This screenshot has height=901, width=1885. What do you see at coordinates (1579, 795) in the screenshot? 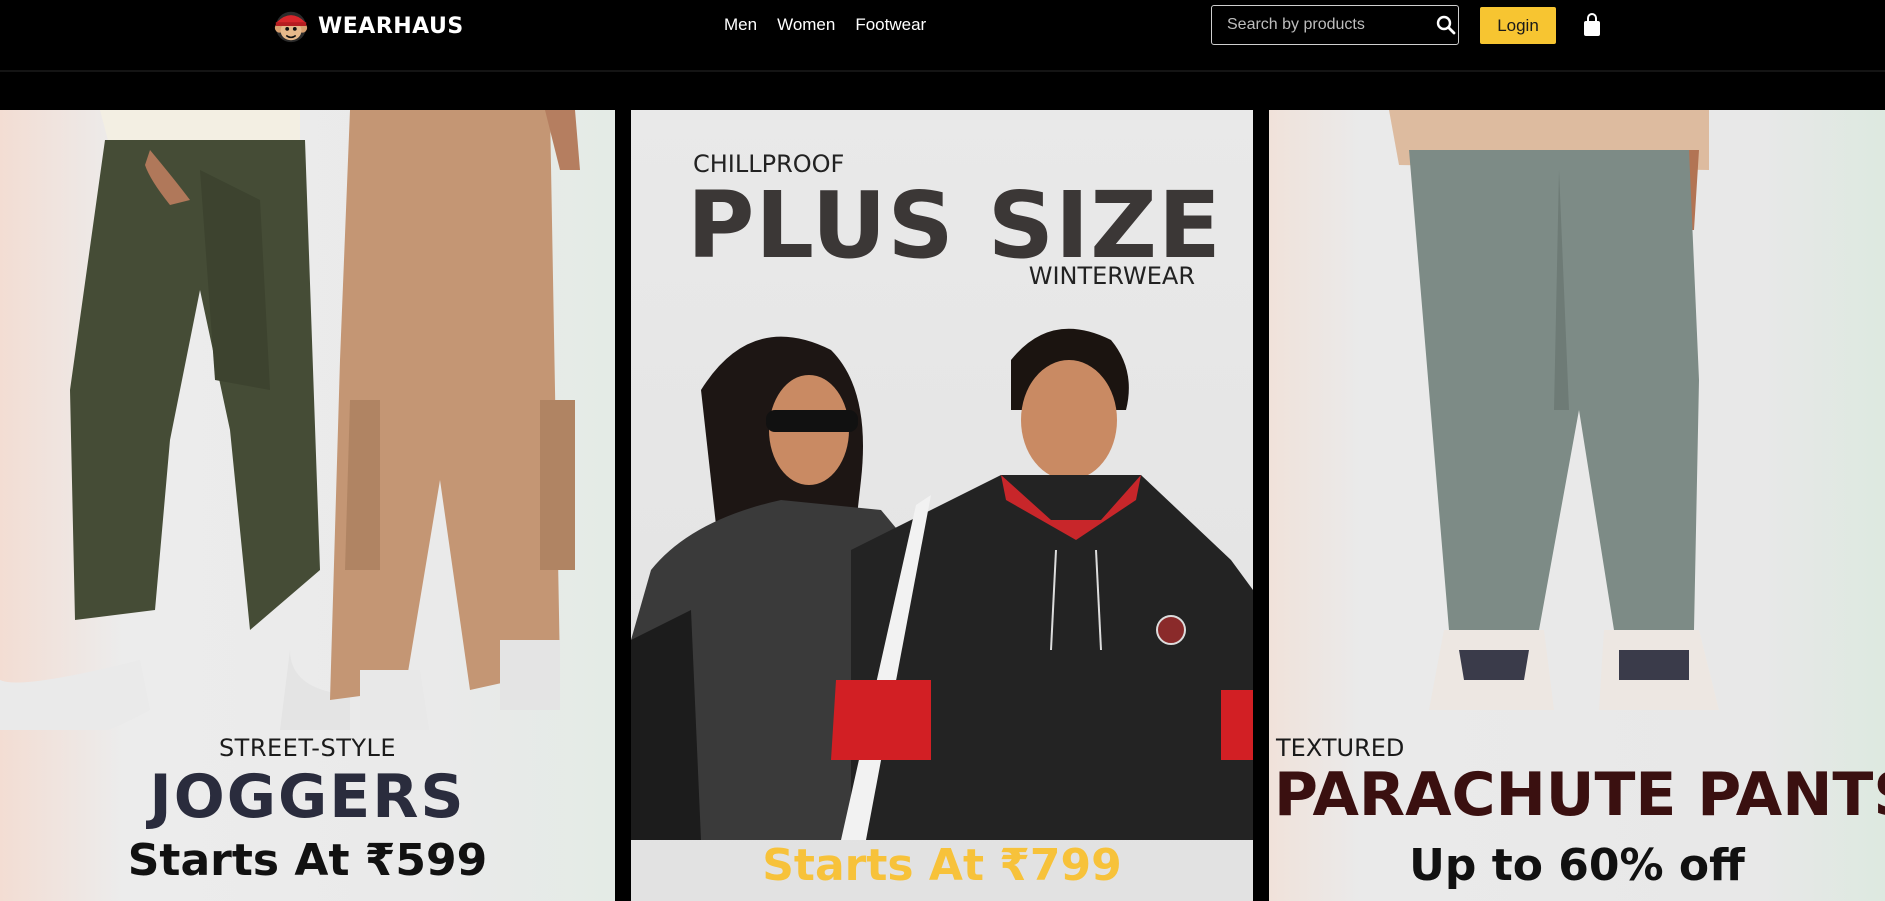
I see `card-headline: PARACHUTE PANTS` at bounding box center [1579, 795].